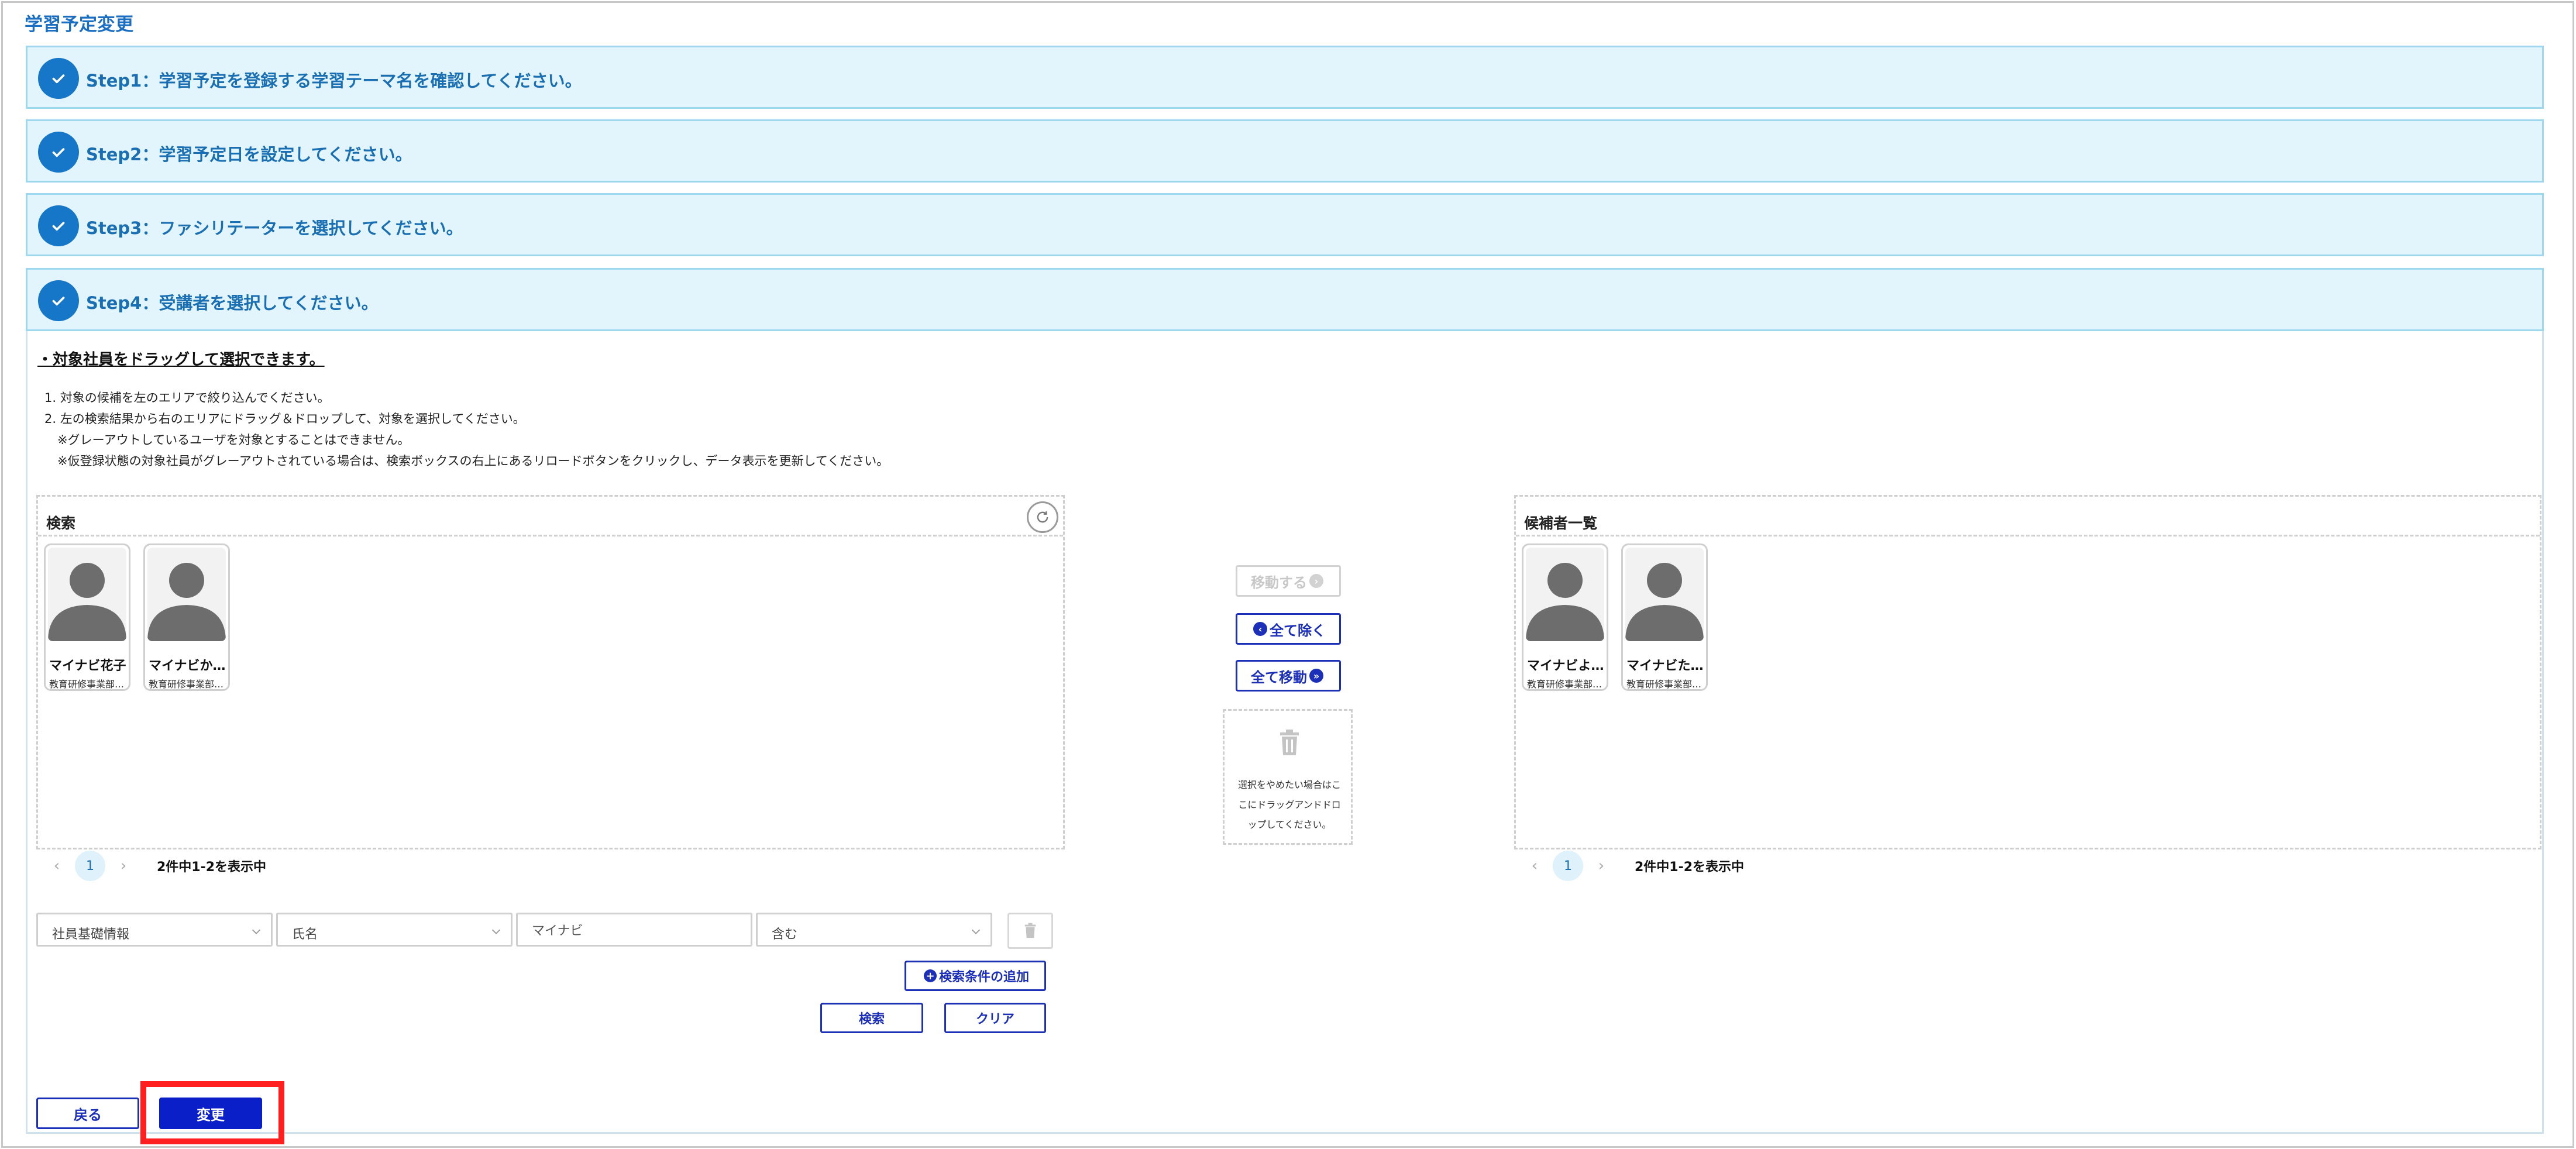  Describe the element at coordinates (181, 360) in the screenshot. I see `drag-instruction-title: ・対象社員をドラッグして選択できます。` at that location.